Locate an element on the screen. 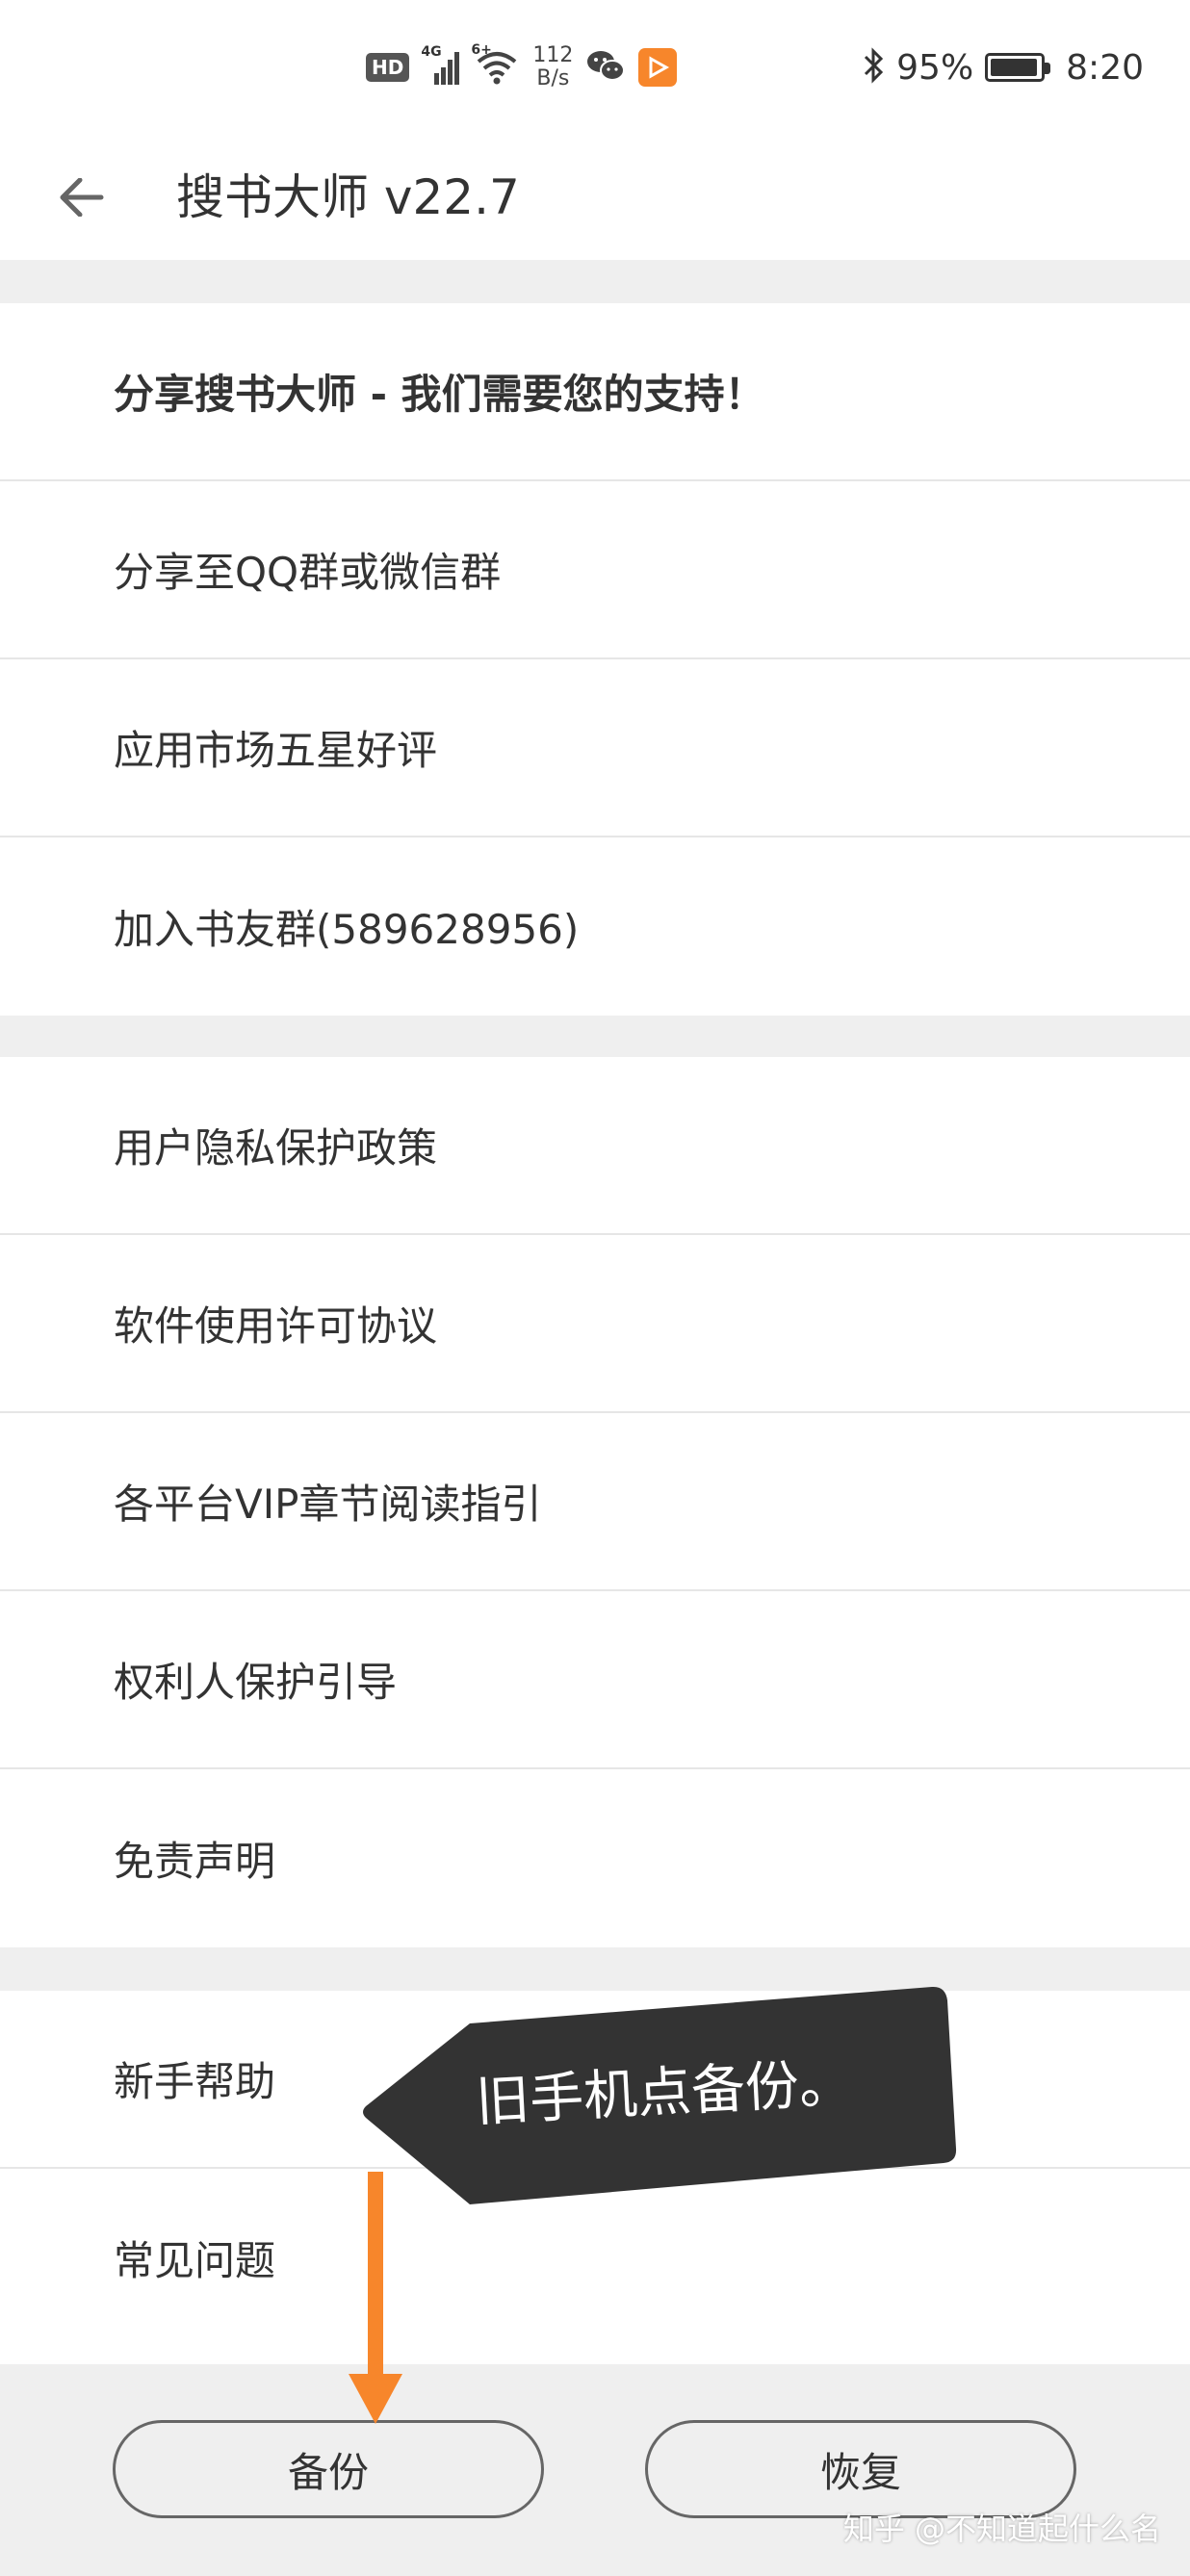  status-bar-right: 95% 8:20 is located at coordinates (1003, 67).